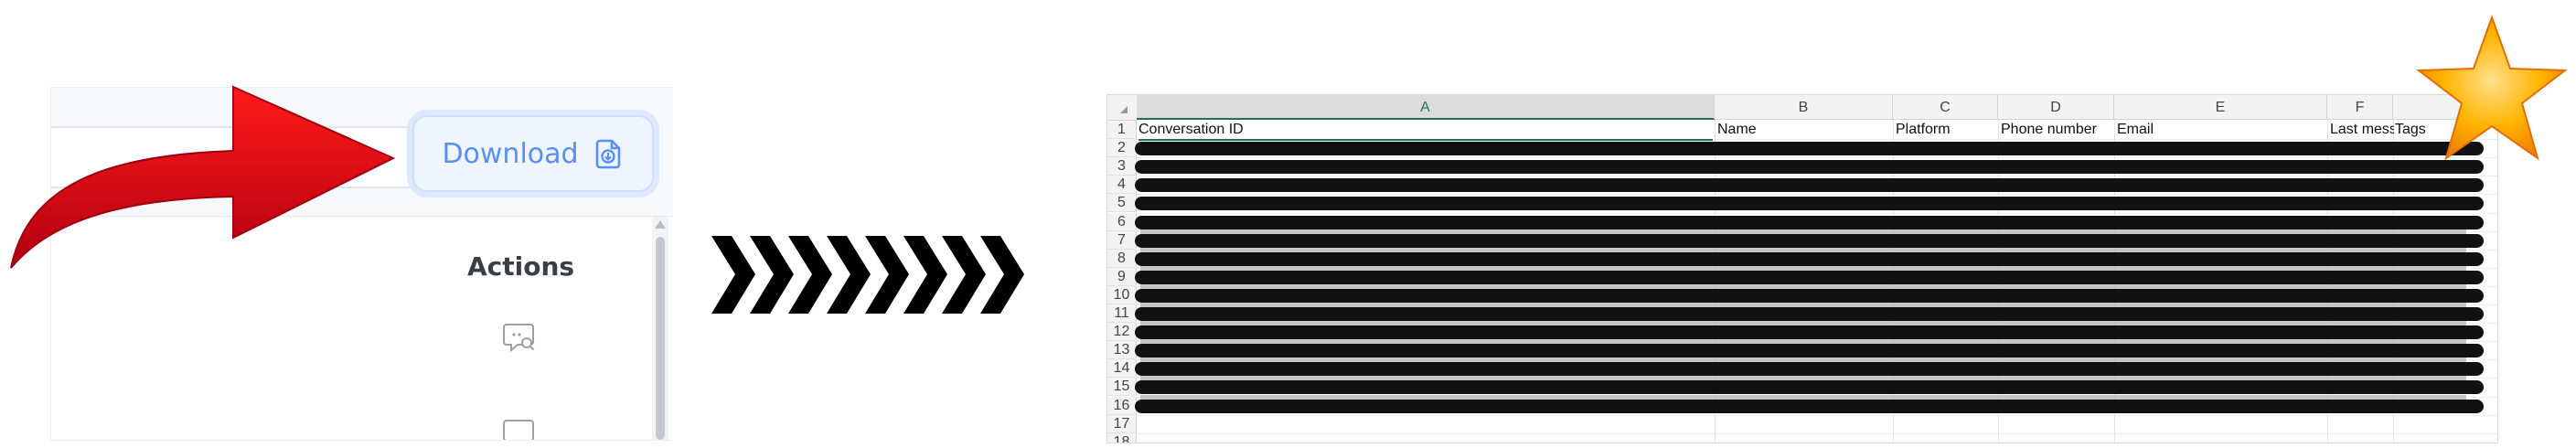  Describe the element at coordinates (2362, 130) in the screenshot. I see `cell-f1: Last mess` at that location.